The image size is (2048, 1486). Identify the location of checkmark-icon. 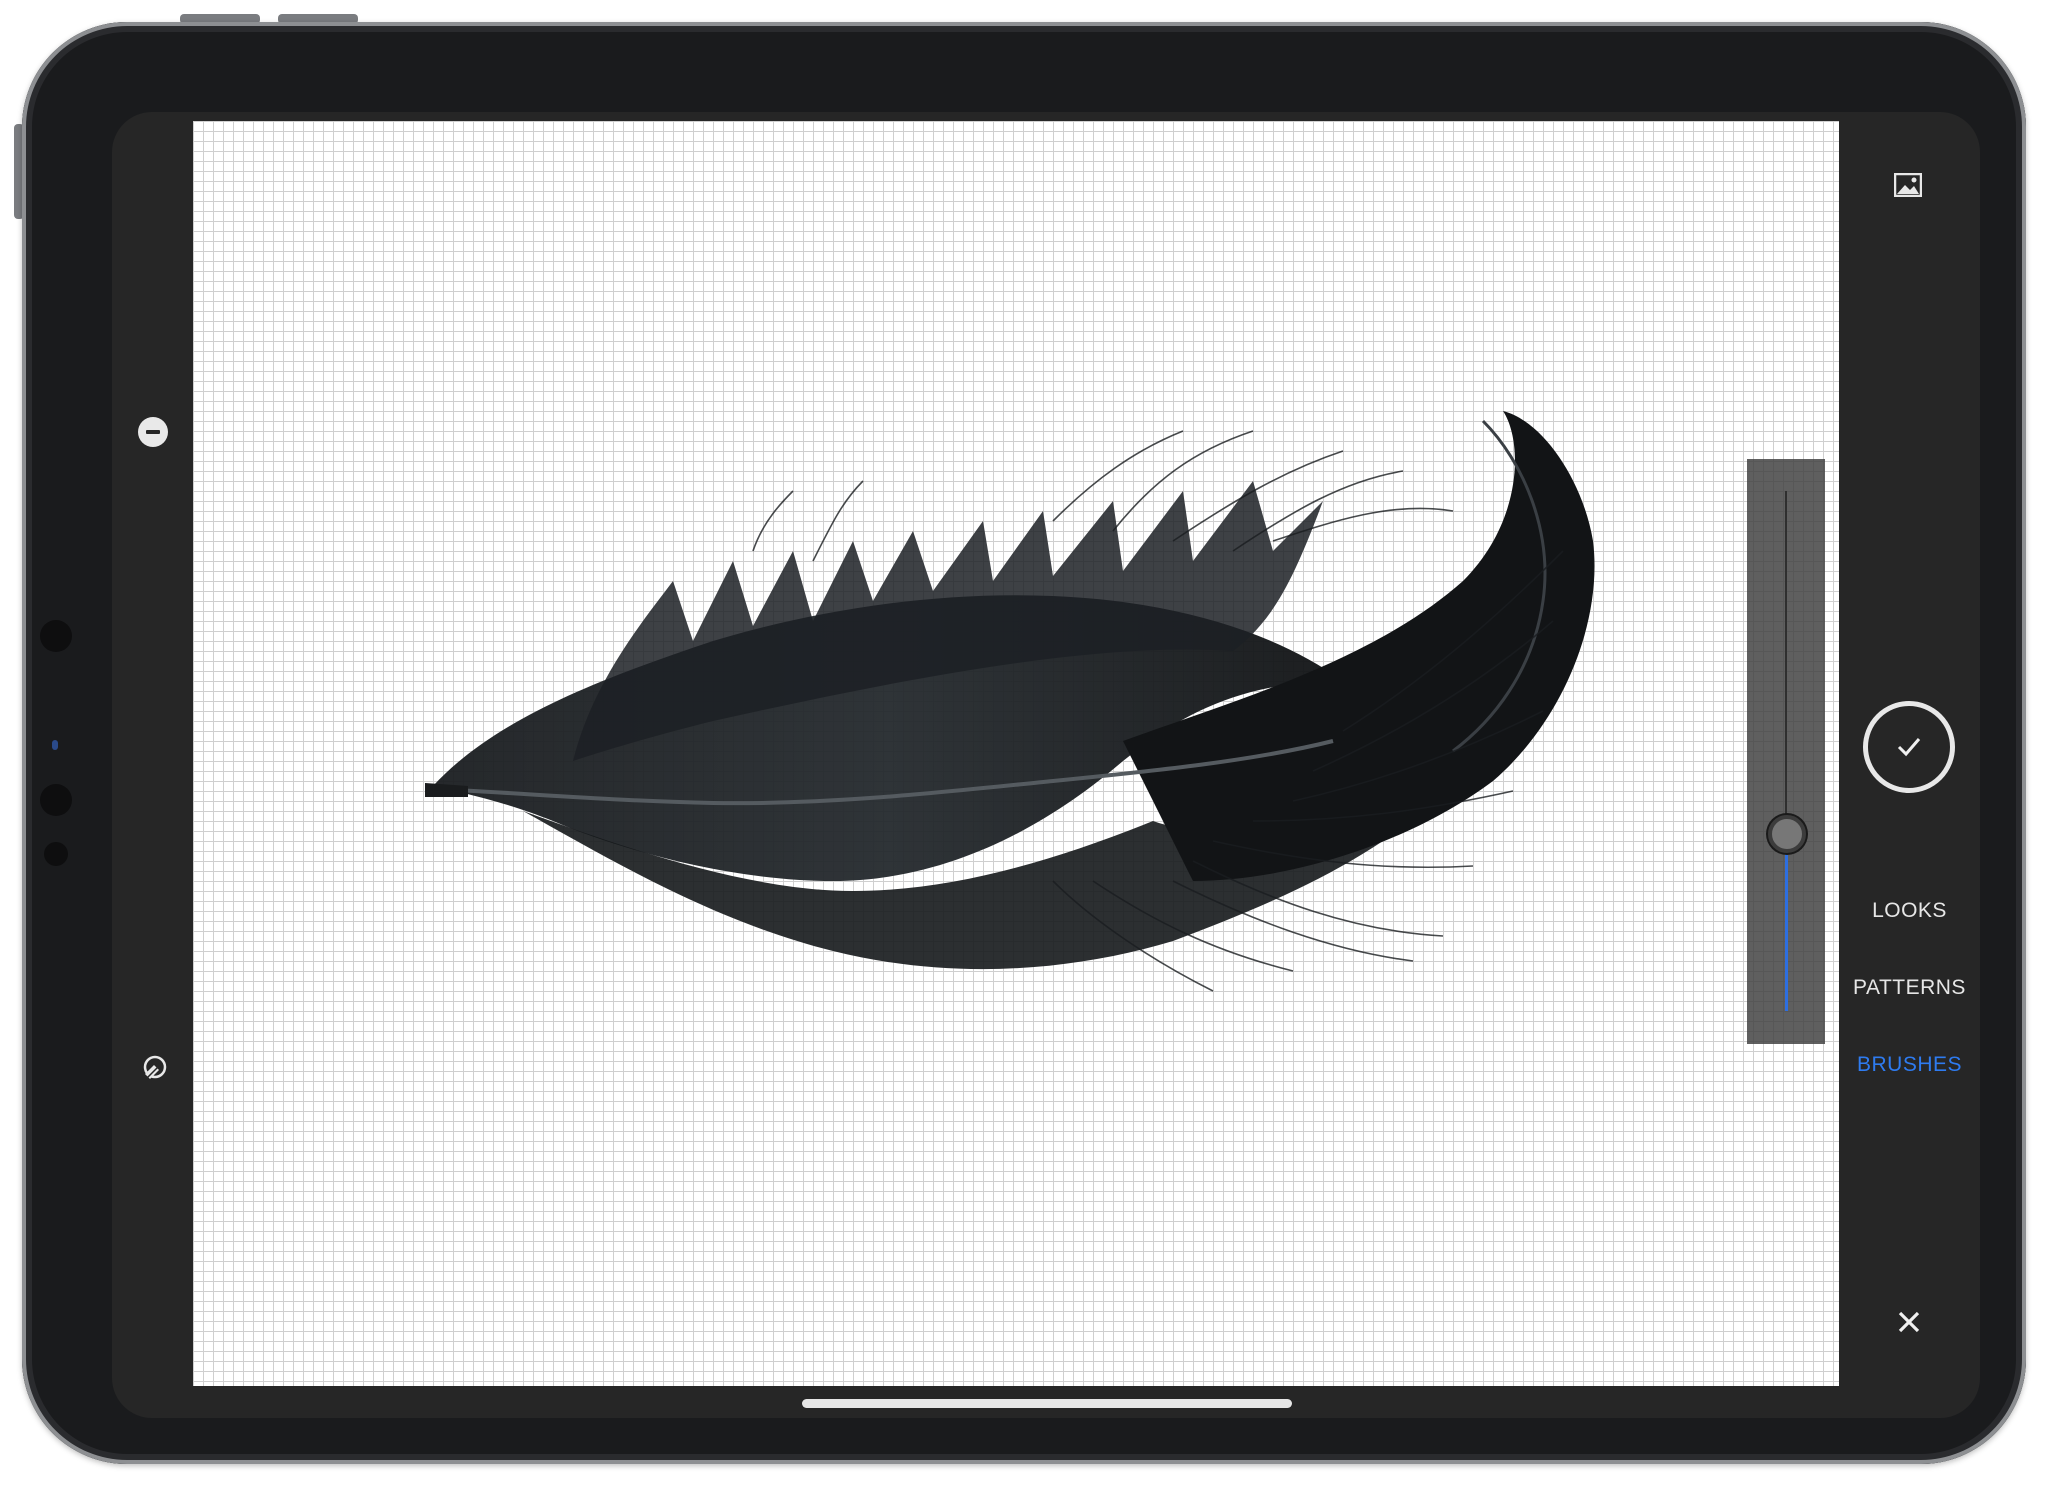
(1909, 747).